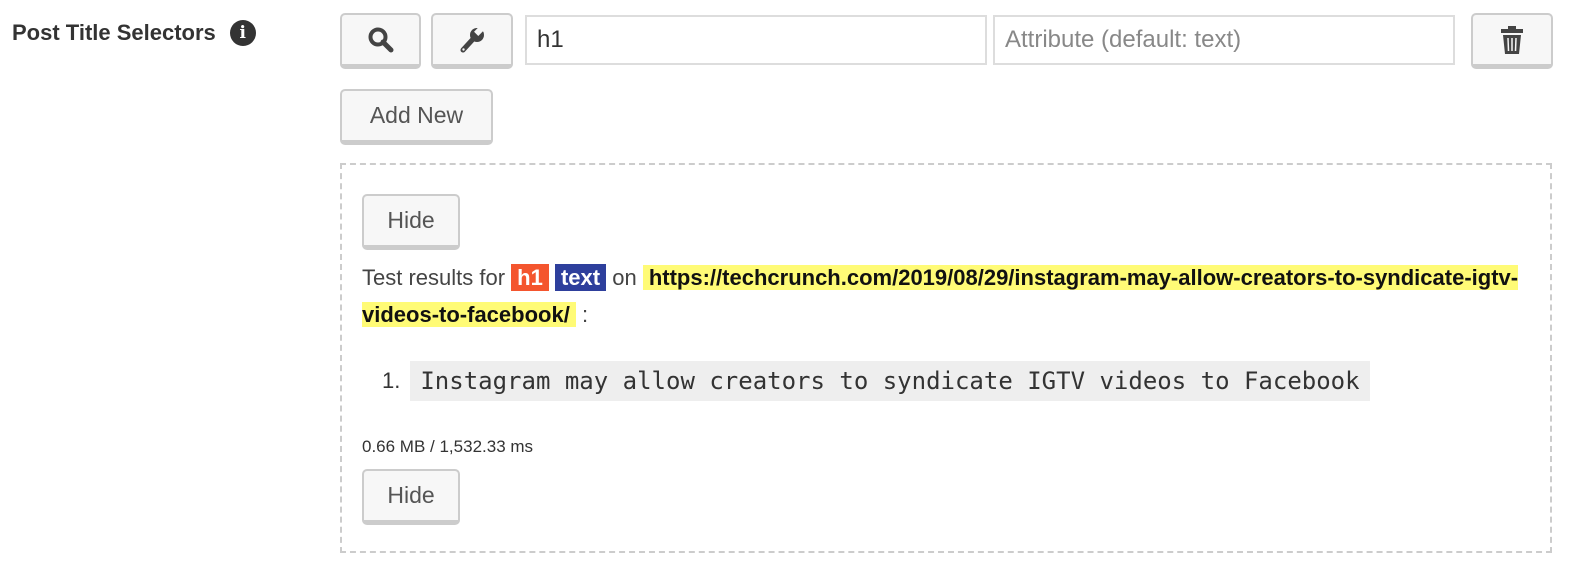  I want to click on delete-button, so click(1512, 41).